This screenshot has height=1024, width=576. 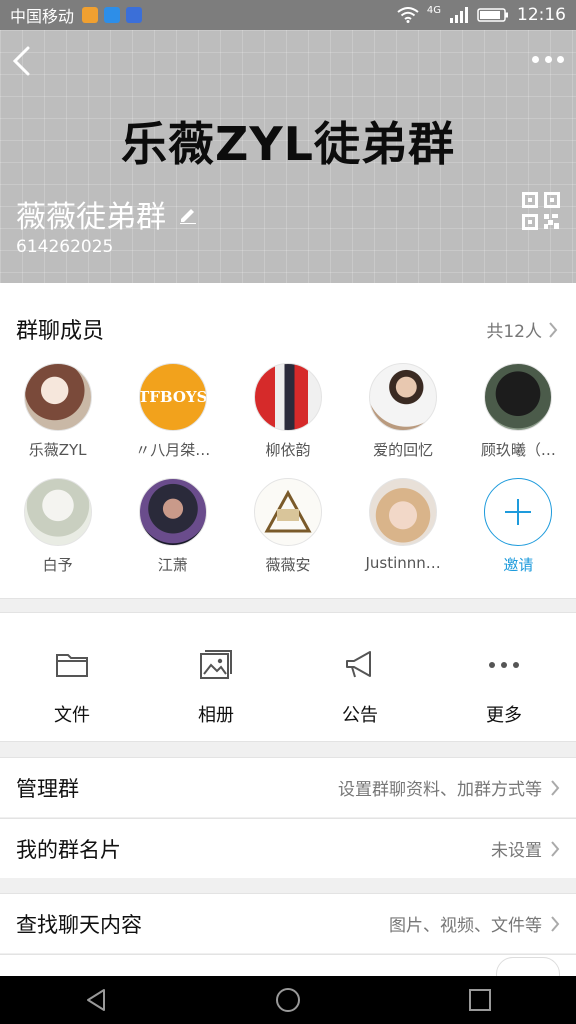 I want to click on shortcut-bar: 文件 相册 公告 更多, so click(x=288, y=677).